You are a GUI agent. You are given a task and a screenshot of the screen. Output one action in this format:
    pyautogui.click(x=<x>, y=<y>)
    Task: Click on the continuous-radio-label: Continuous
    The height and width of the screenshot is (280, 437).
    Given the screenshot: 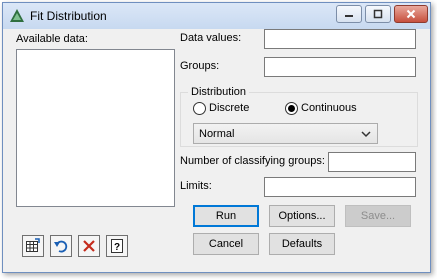 What is the action you would take?
    pyautogui.click(x=329, y=108)
    